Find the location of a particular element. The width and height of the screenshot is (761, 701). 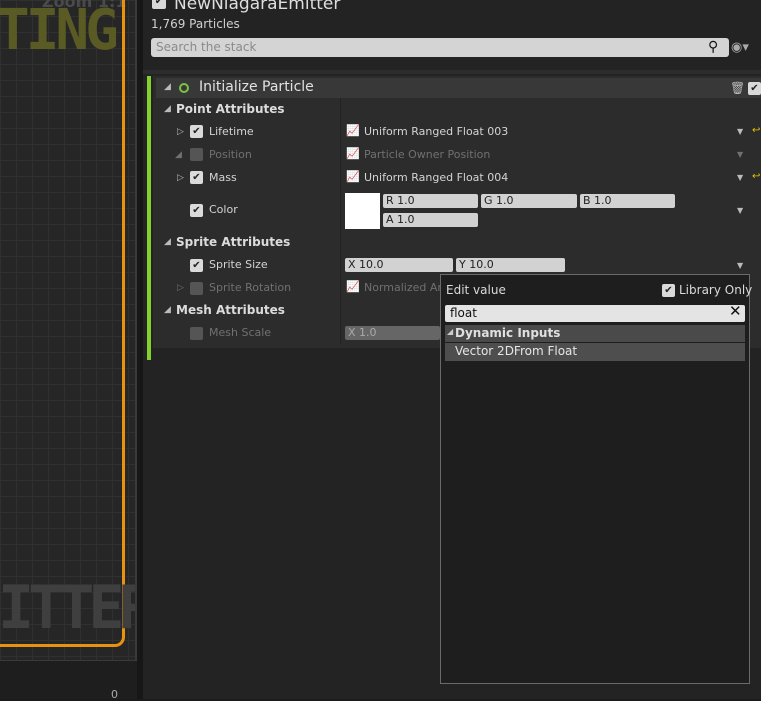

module-title: Initialize Particle is located at coordinates (256, 87).